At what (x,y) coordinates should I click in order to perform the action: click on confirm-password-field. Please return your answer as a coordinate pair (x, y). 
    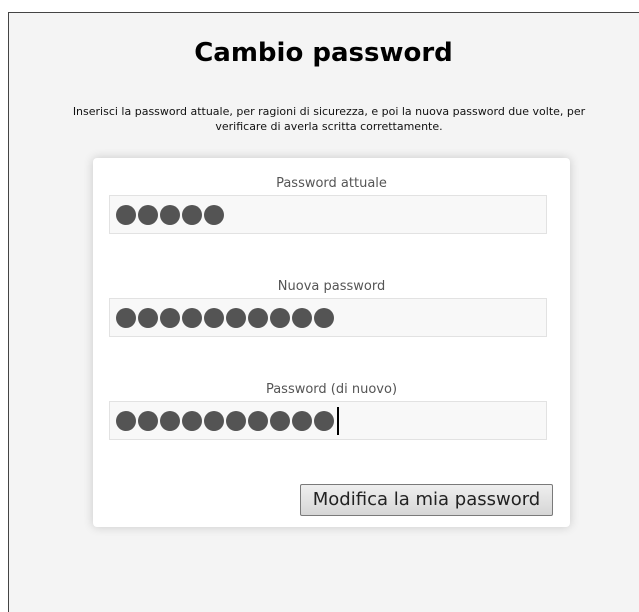
    Looking at the image, I should click on (328, 420).